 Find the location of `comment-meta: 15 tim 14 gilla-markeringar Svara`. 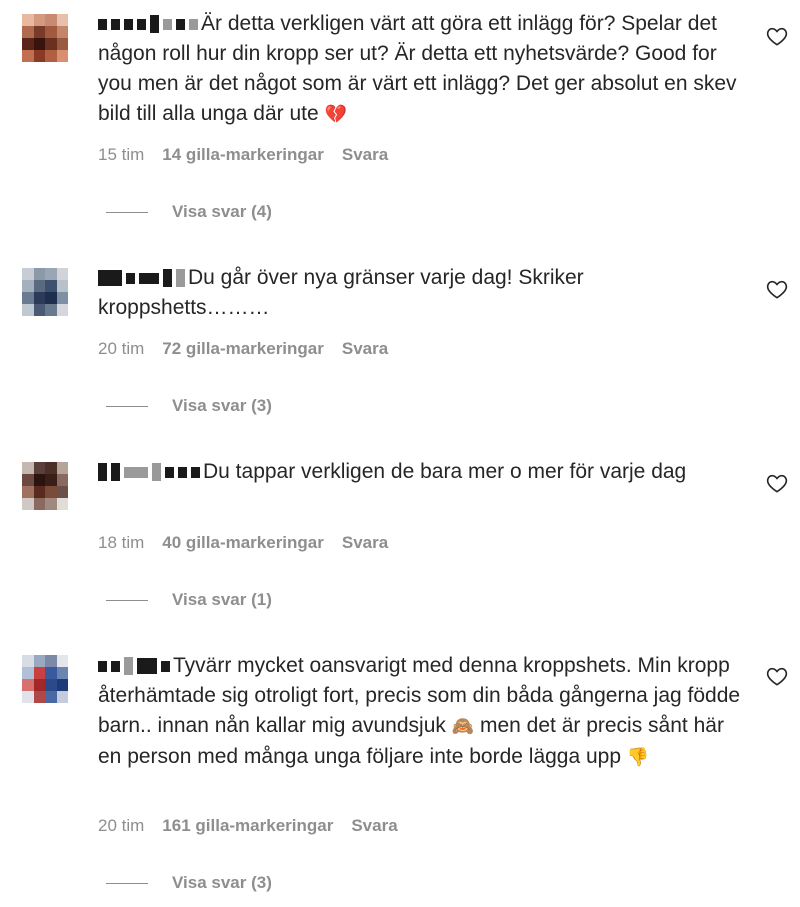

comment-meta: 15 tim 14 gilla-markeringar Svara is located at coordinates (243, 155).